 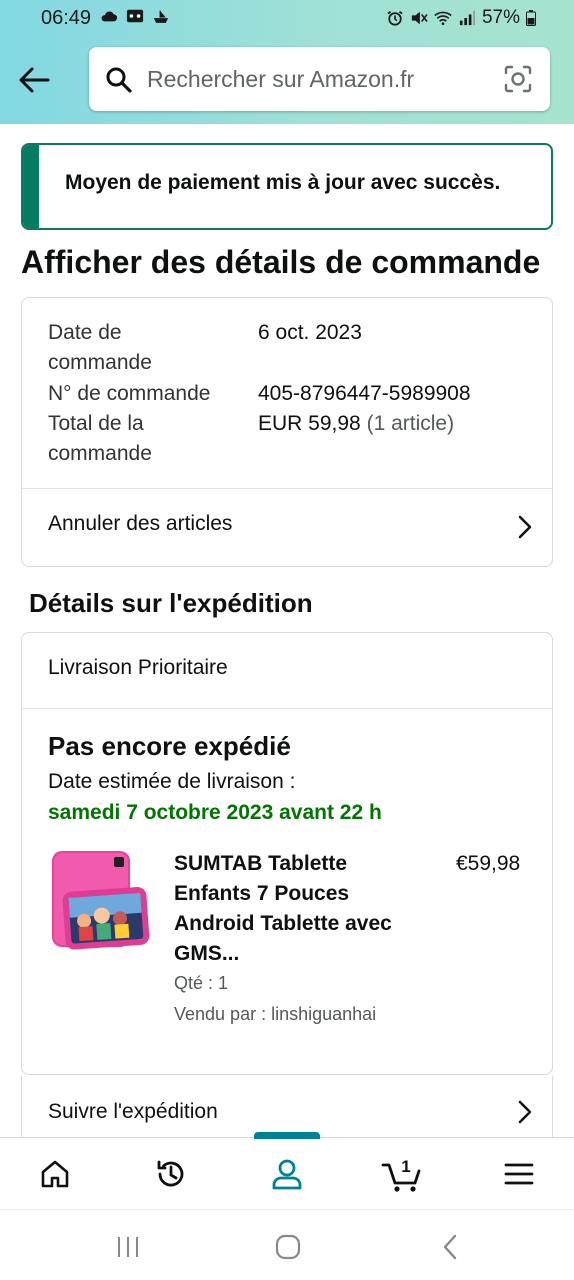 What do you see at coordinates (287, 1135) in the screenshot?
I see `active-tab-indicator` at bounding box center [287, 1135].